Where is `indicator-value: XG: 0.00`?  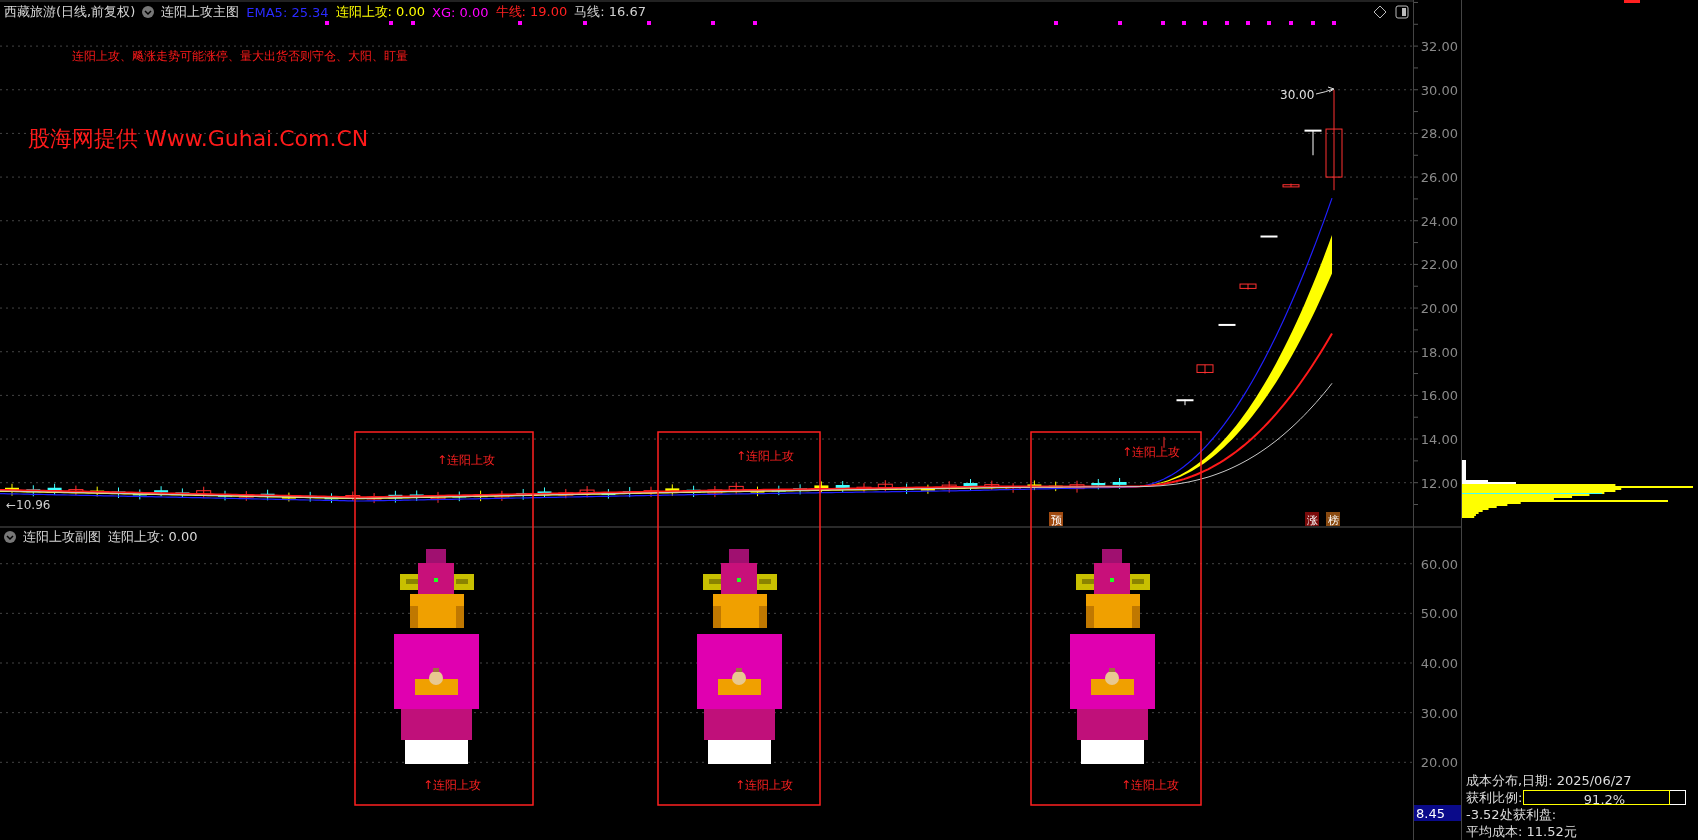
indicator-value: XG: 0.00 is located at coordinates (460, 12).